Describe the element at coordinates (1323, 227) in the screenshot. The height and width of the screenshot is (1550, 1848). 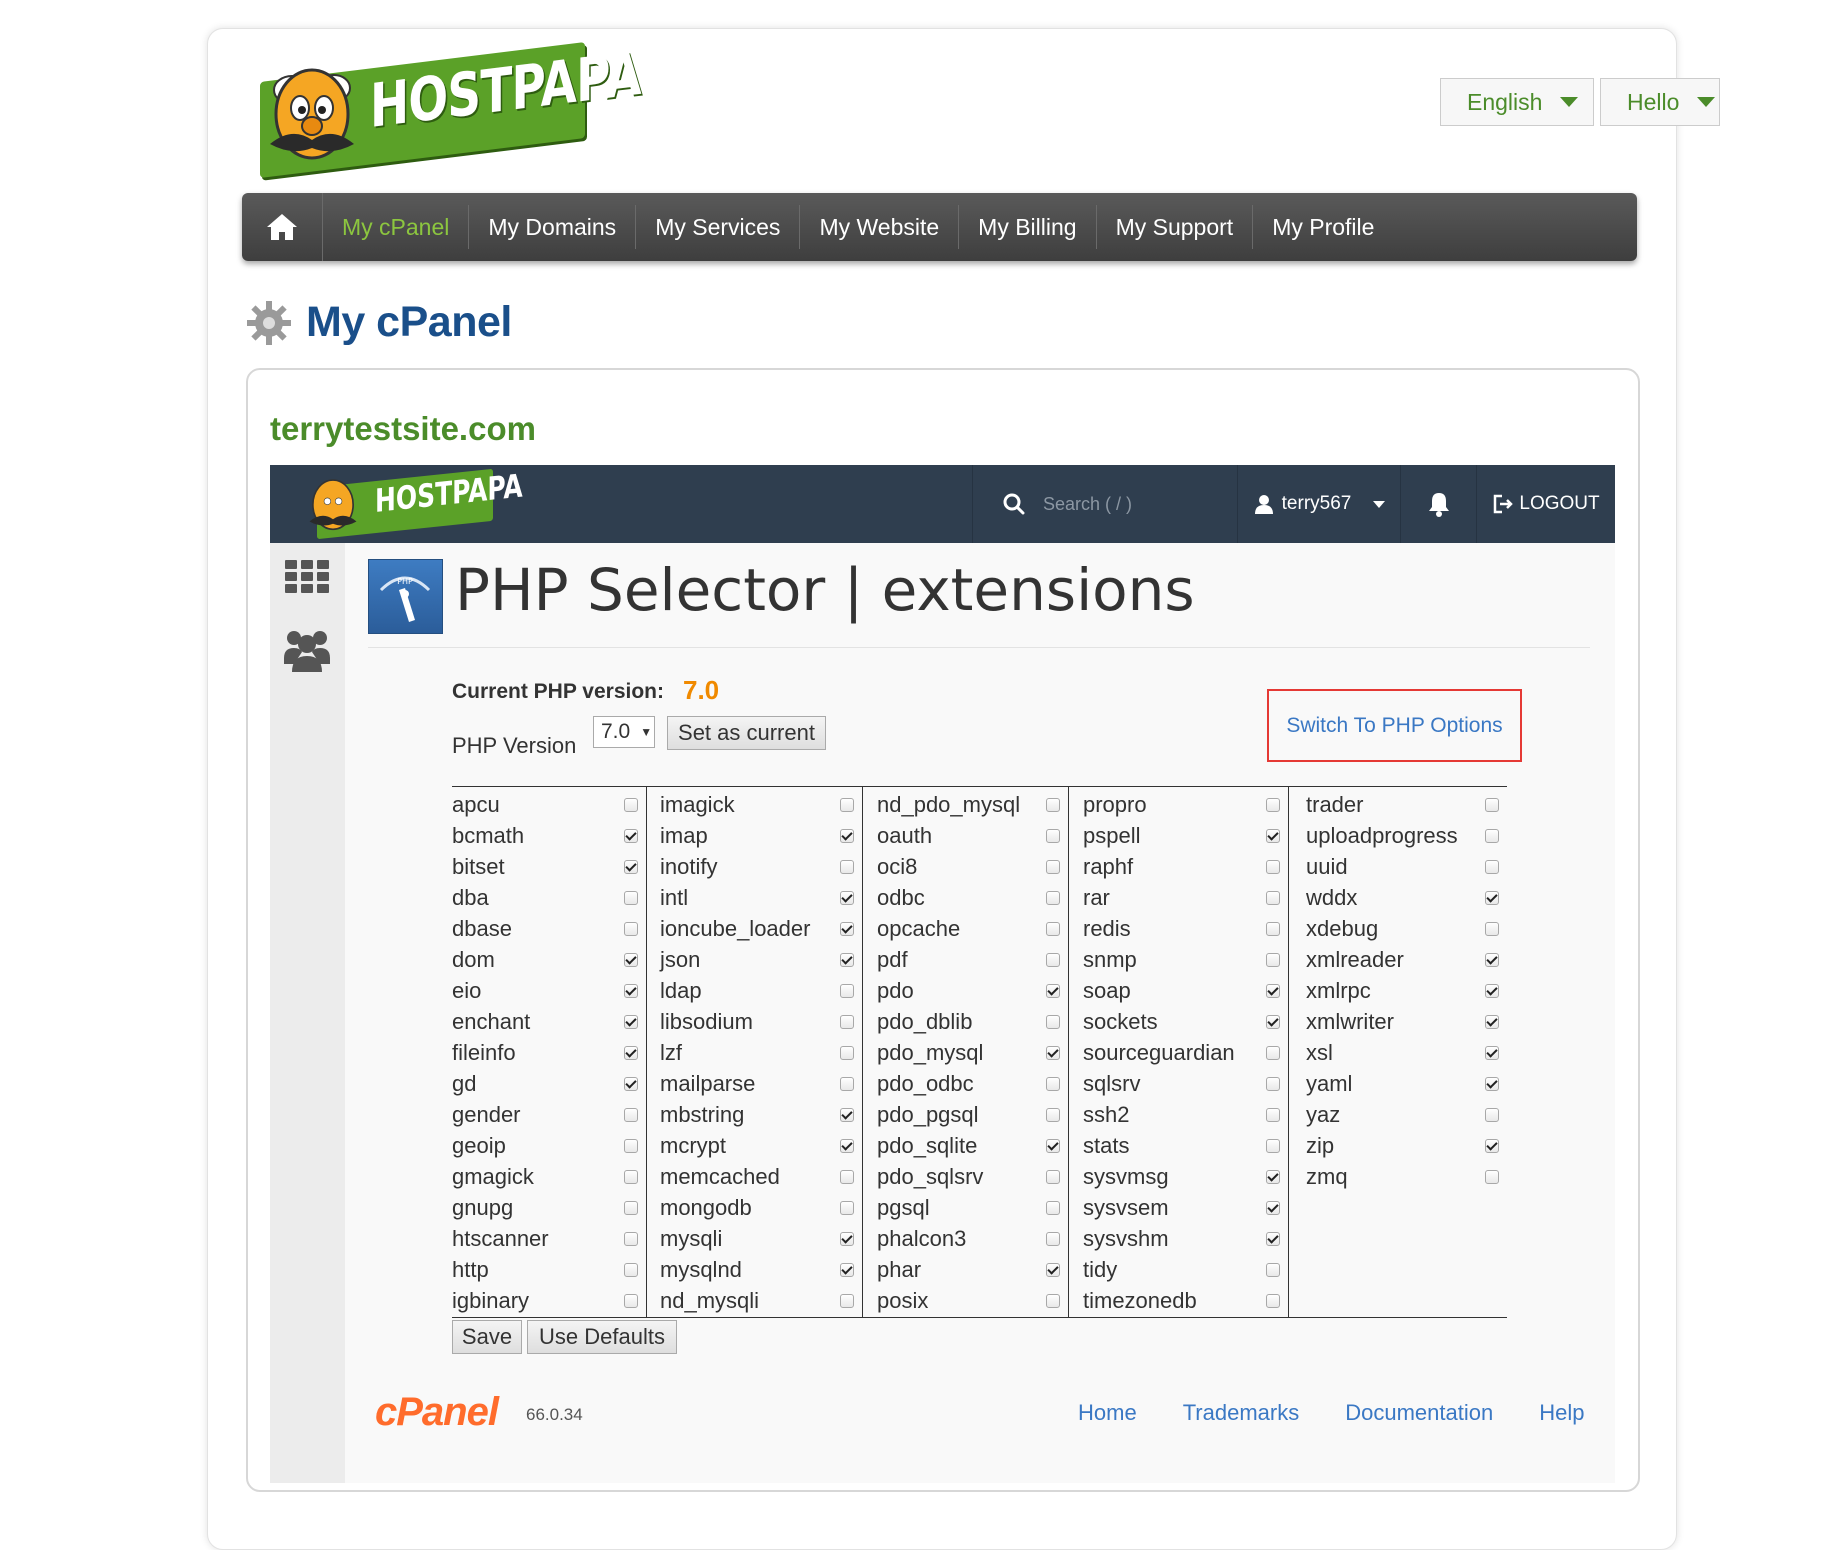
I see `nav-my-profile: My Profile` at that location.